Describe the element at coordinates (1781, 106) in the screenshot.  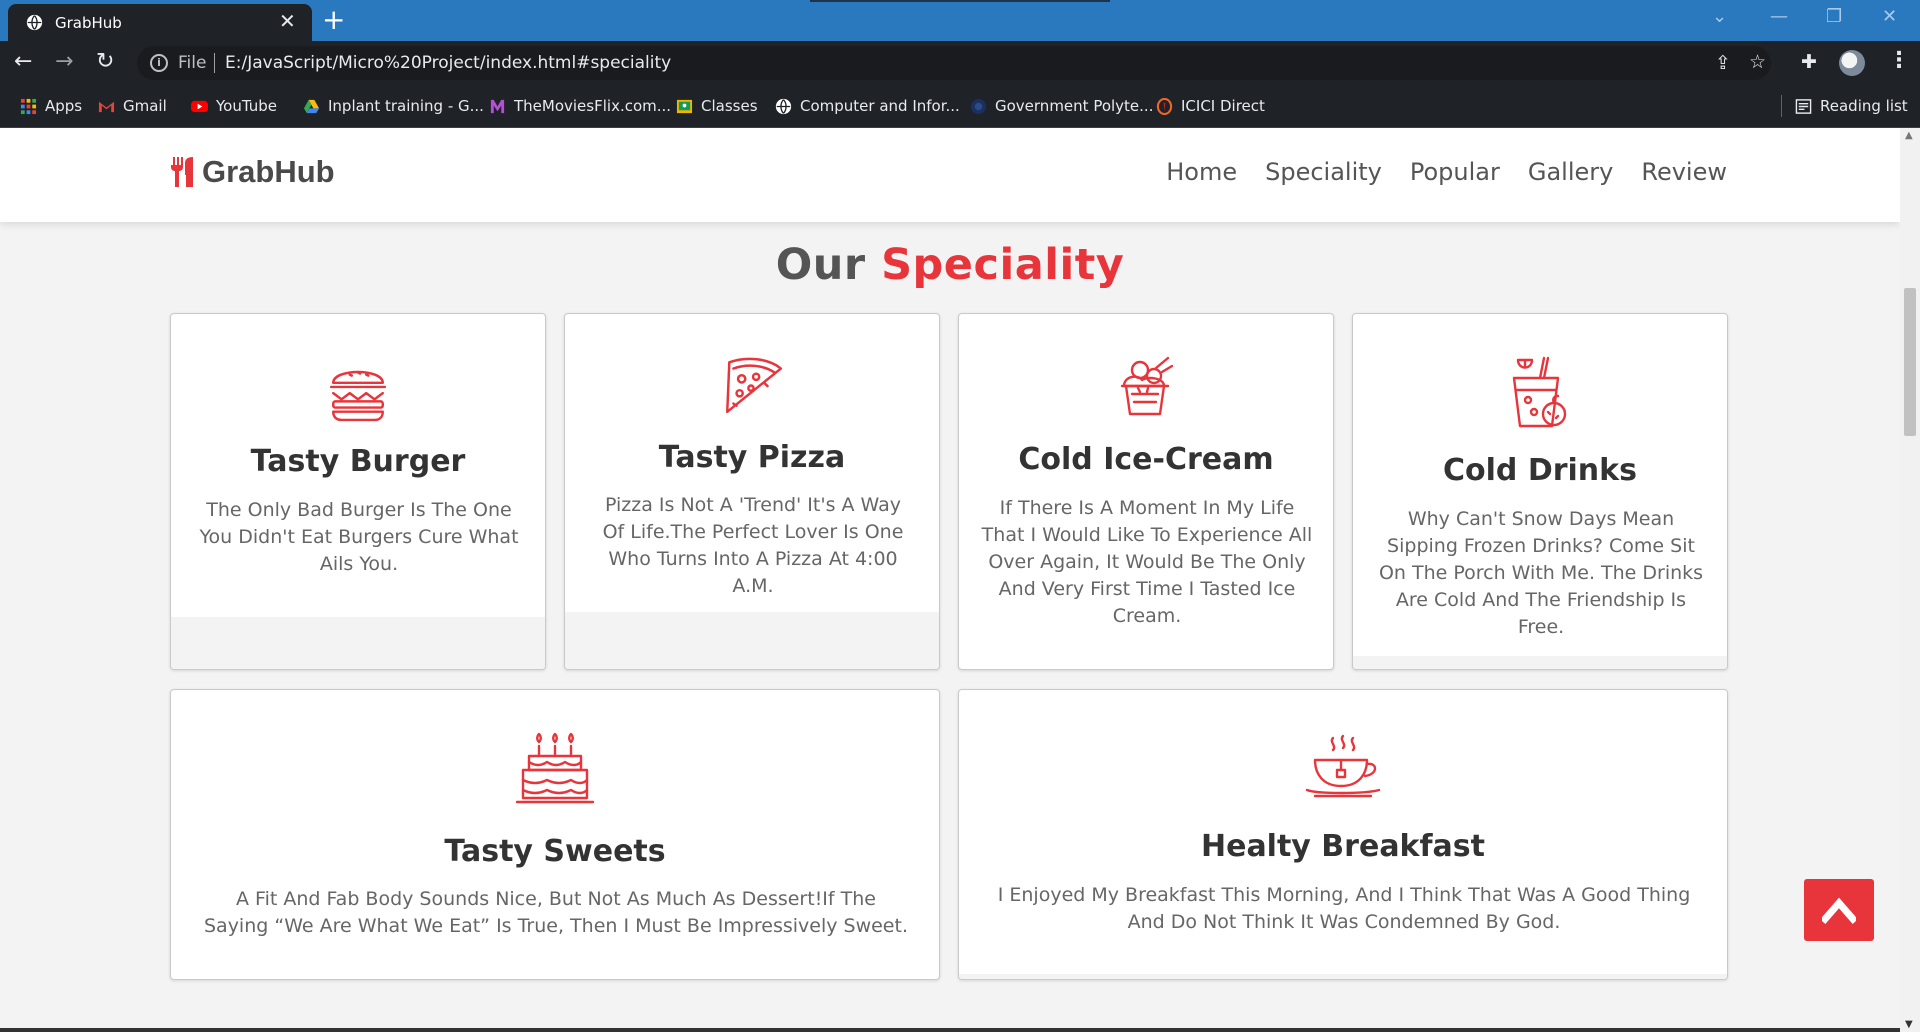
I see `bookmarks-separator` at that location.